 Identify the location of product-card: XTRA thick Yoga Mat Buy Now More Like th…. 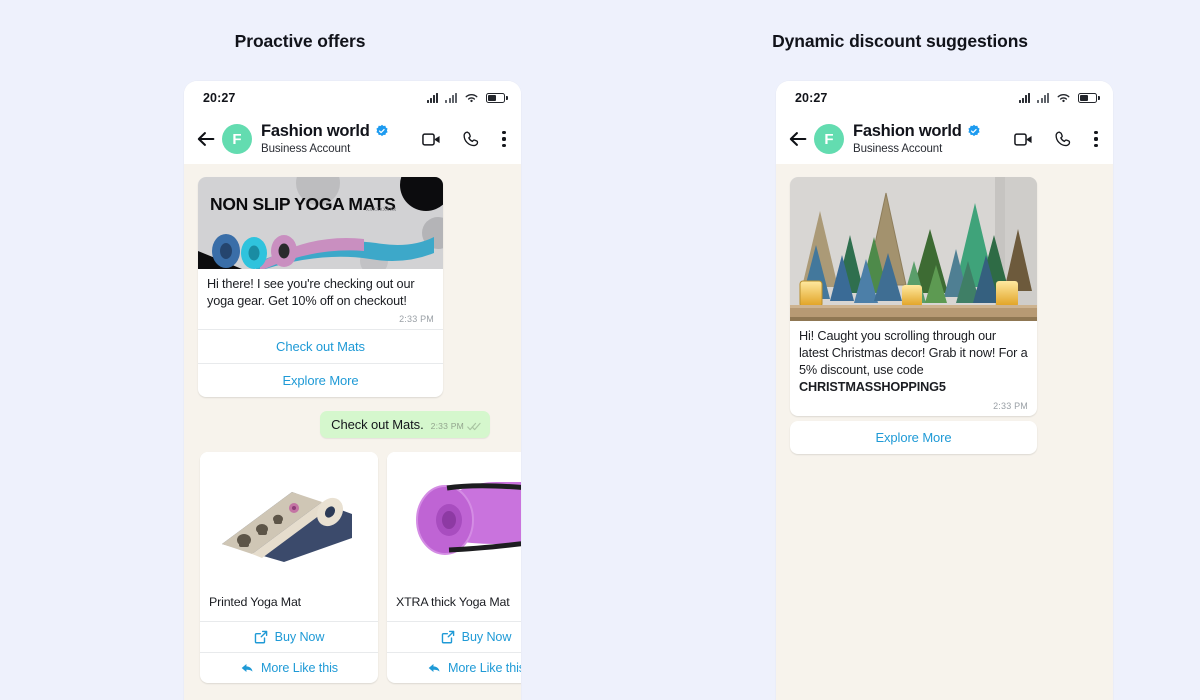
(454, 568).